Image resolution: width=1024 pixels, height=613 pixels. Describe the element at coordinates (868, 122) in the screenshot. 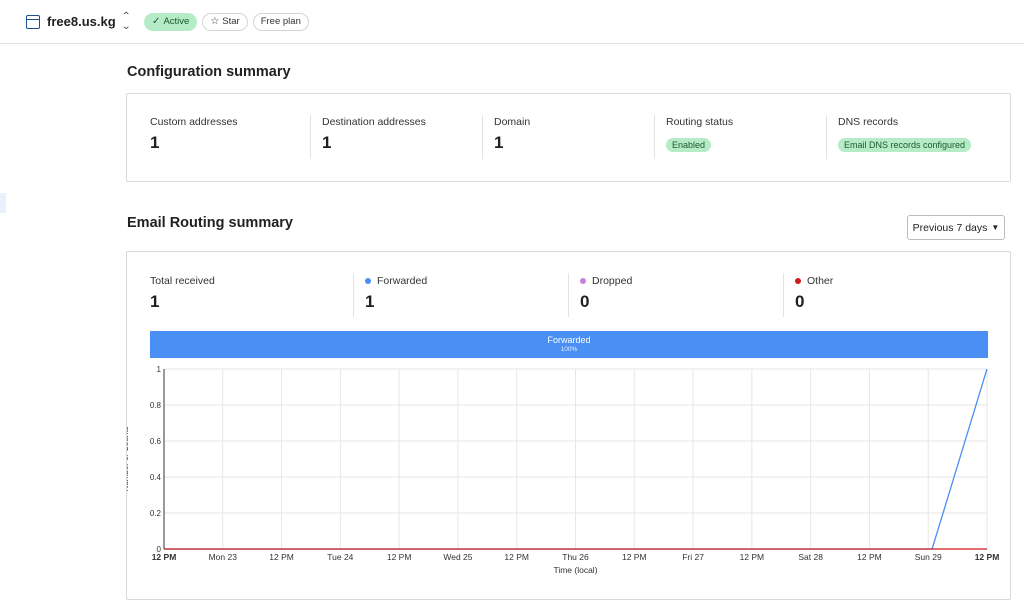

I see `stat-label: DNS records` at that location.